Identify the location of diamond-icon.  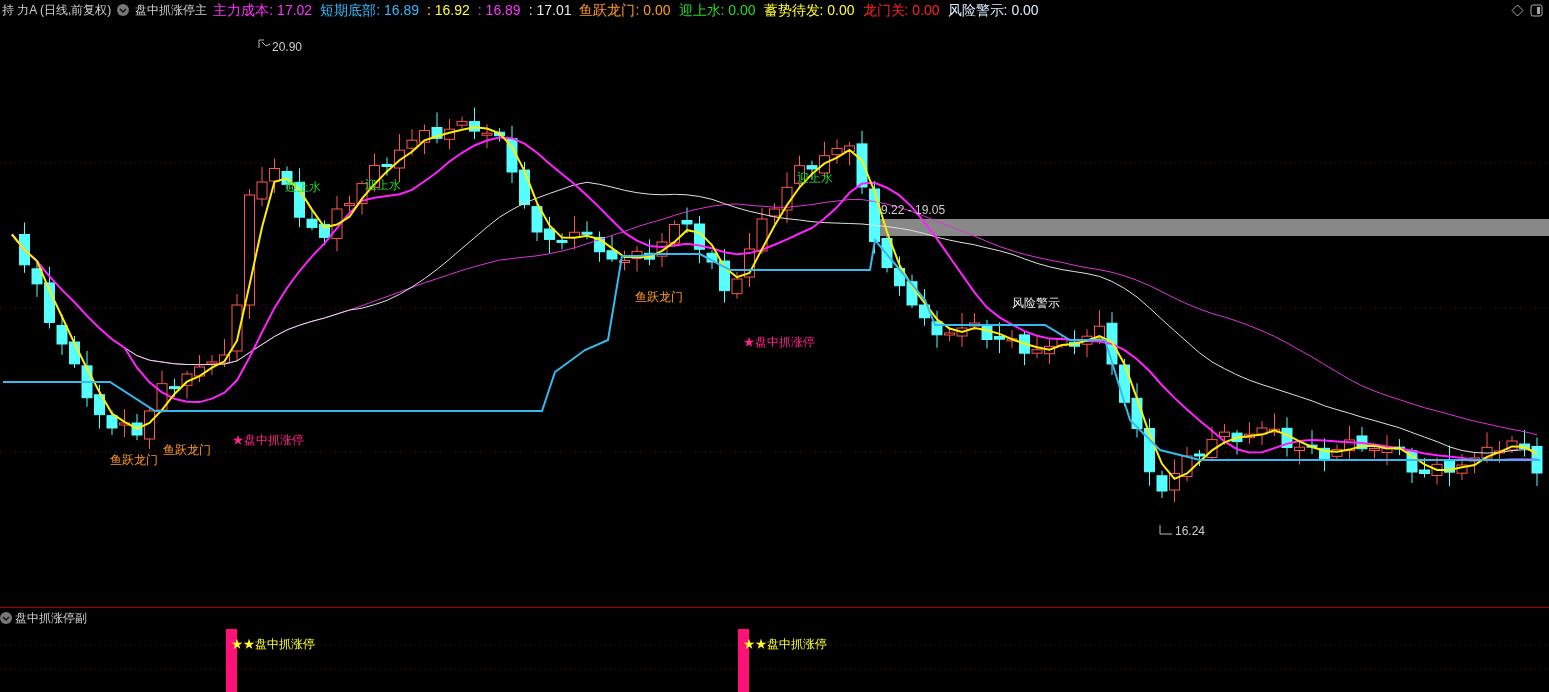
(1517, 10).